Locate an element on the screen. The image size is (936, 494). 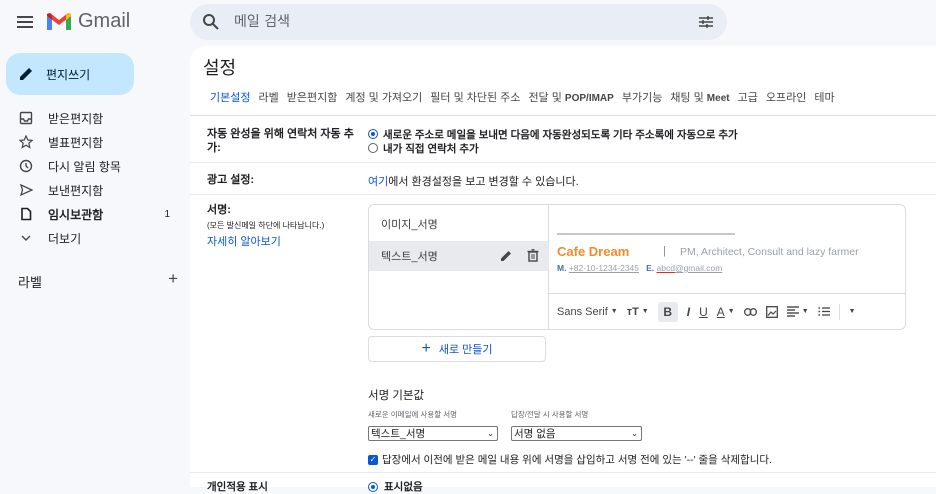
link-button is located at coordinates (750, 311).